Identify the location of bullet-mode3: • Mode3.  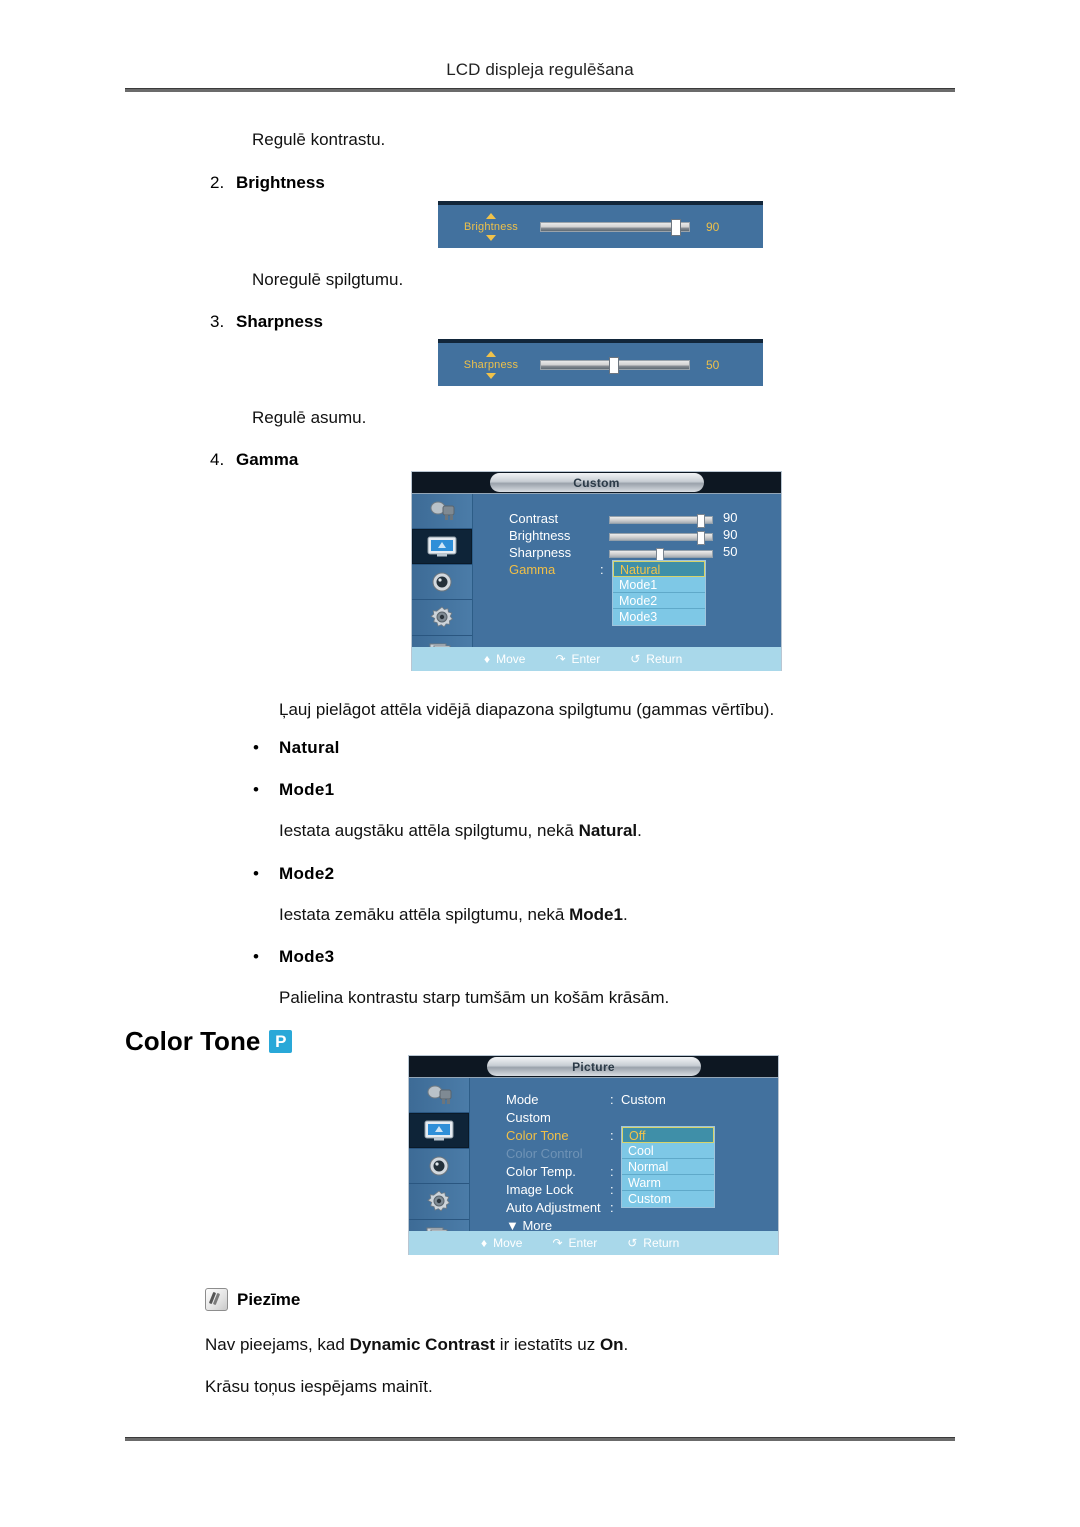
(293, 957).